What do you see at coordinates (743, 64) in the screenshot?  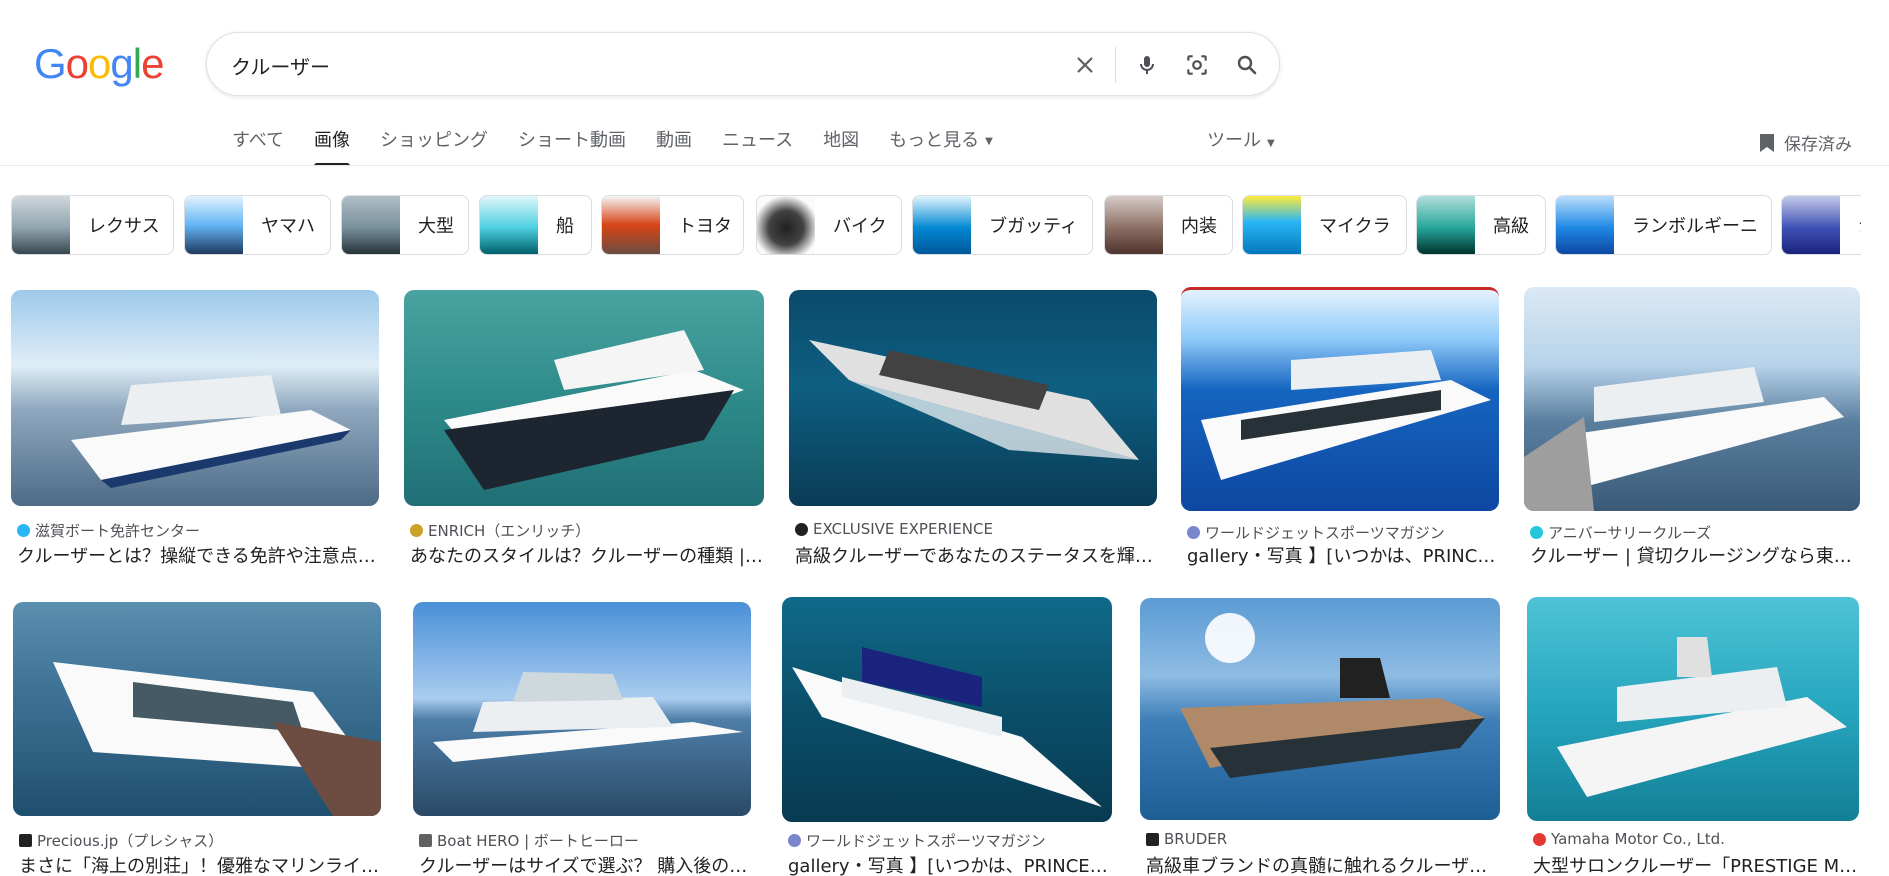 I see `search-box: クルーザー` at bounding box center [743, 64].